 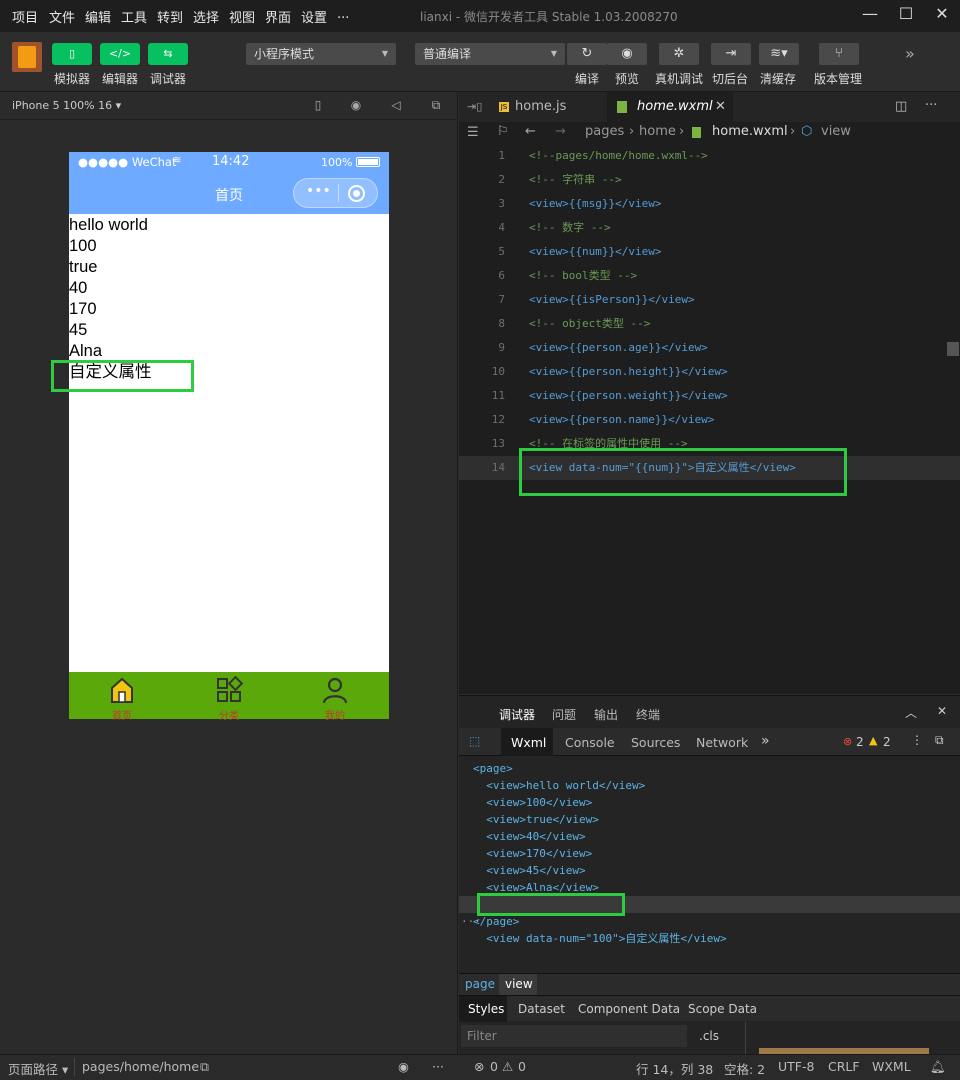 What do you see at coordinates (396, 106) in the screenshot?
I see `volume-icon: ◁` at bounding box center [396, 106].